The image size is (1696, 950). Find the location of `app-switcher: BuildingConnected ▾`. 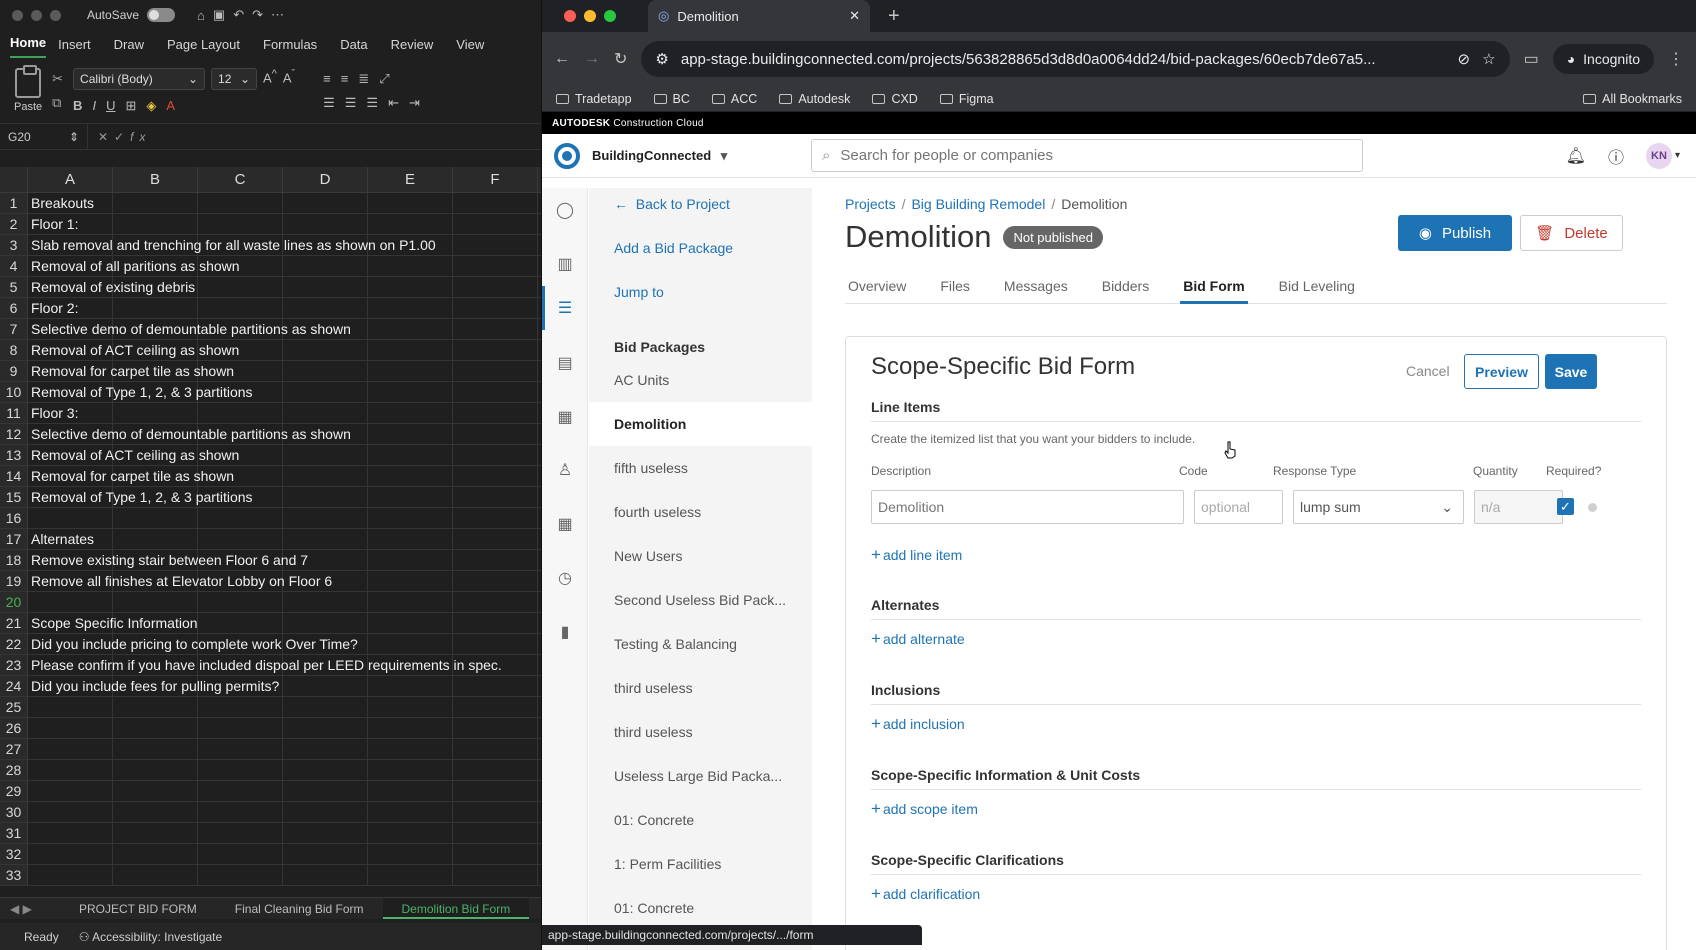

app-switcher: BuildingConnected ▾ is located at coordinates (701, 156).